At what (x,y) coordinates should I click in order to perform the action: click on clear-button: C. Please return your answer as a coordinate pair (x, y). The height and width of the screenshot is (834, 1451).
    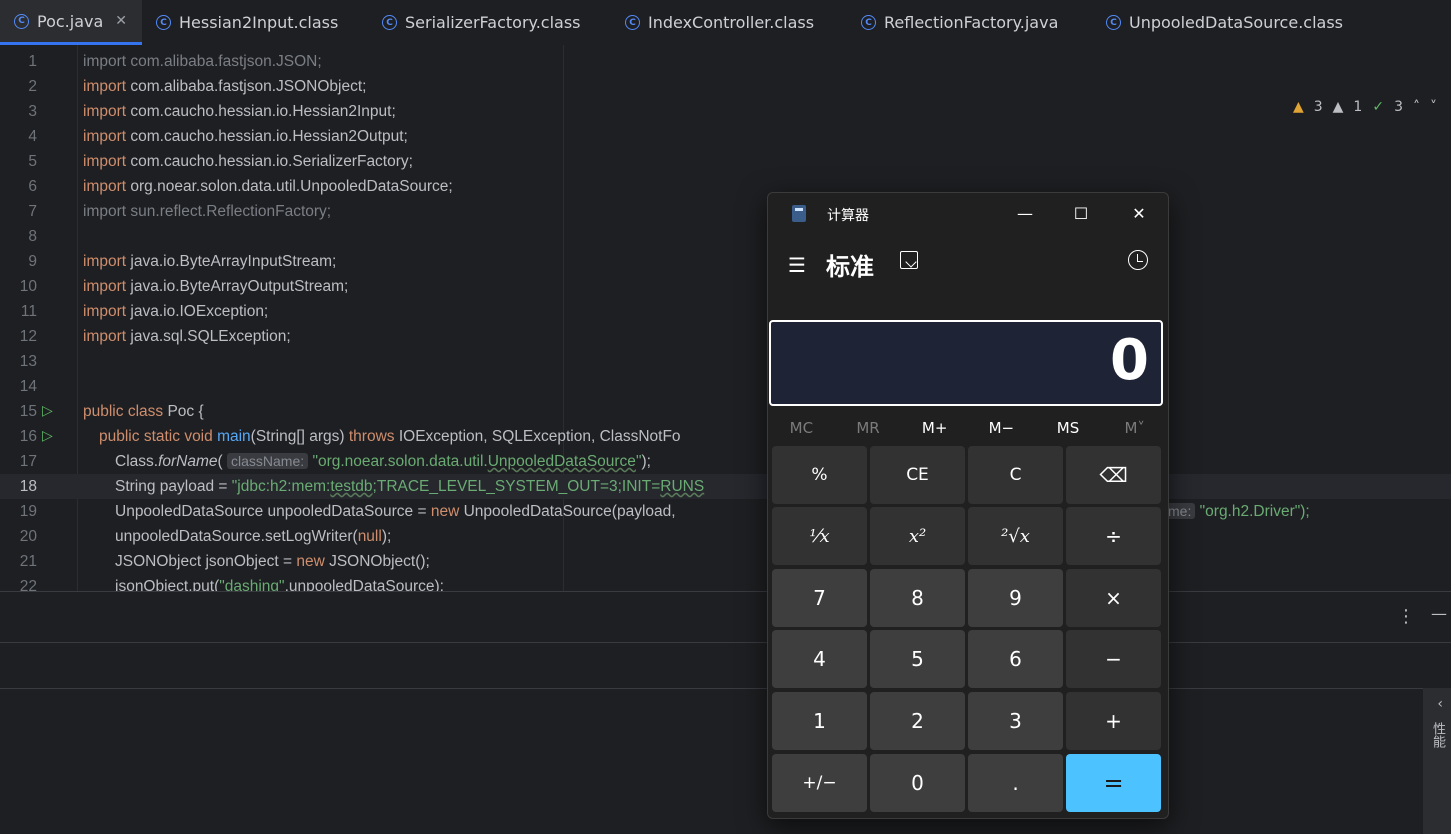
    Looking at the image, I should click on (1015, 475).